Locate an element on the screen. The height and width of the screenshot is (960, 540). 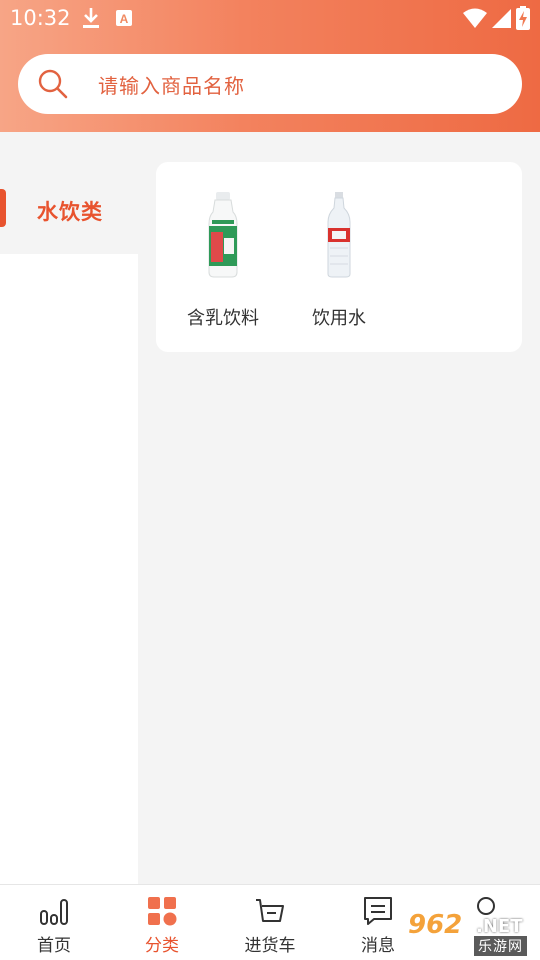
product-item: 含乳饮料 is located at coordinates (223, 262).